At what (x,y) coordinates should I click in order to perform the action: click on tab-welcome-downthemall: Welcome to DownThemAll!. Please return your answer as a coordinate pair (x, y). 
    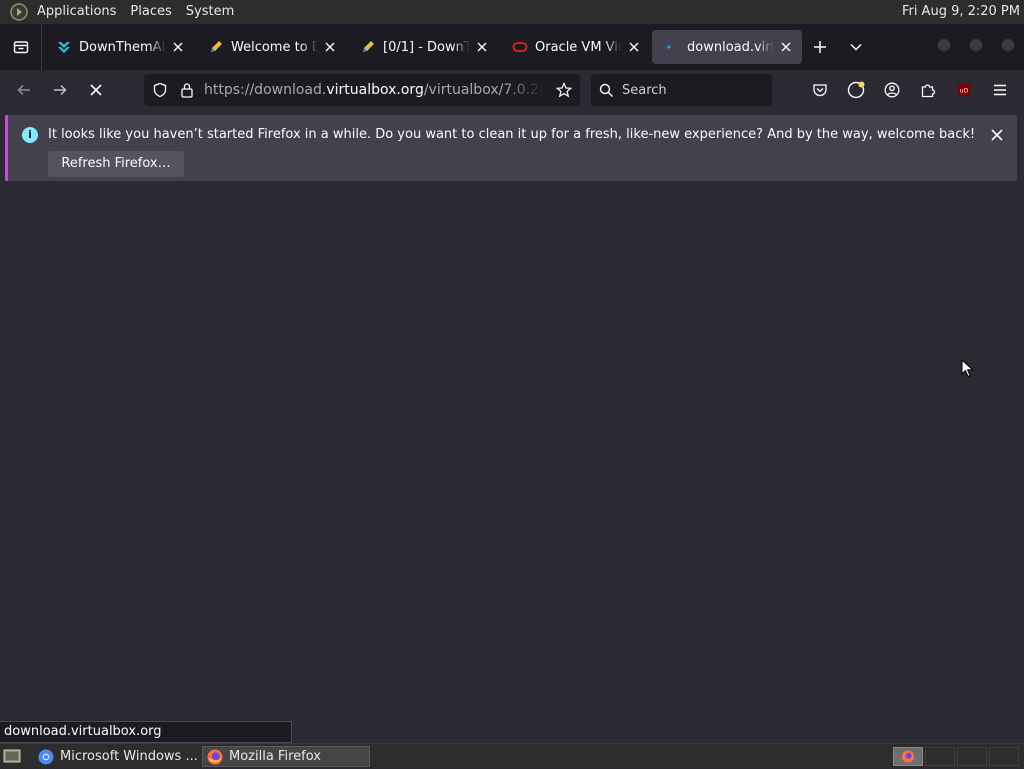
    Looking at the image, I should click on (271, 47).